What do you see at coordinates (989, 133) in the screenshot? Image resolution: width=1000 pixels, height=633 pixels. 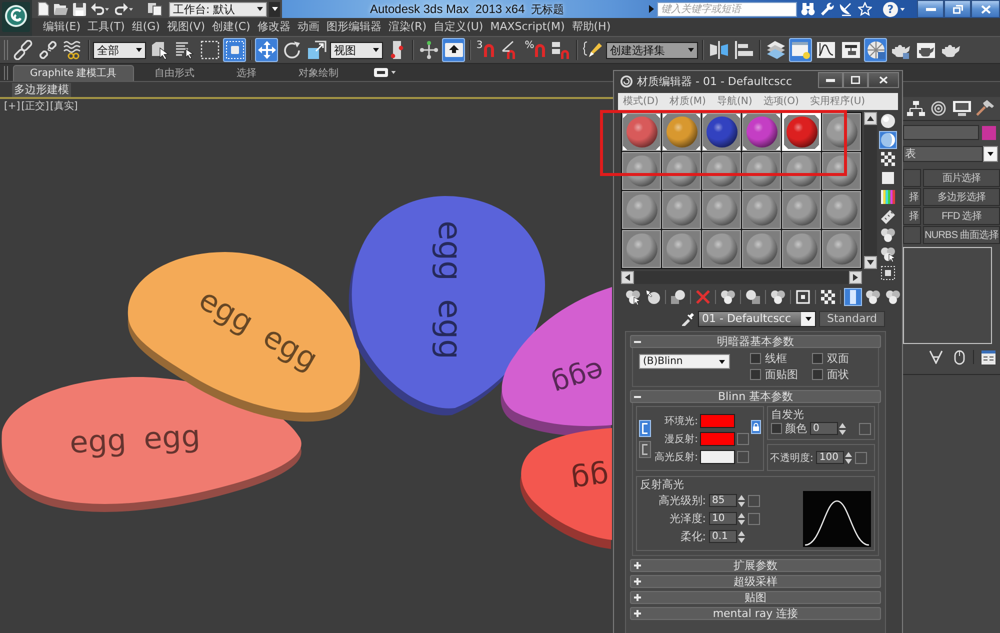 I see `object-color-swatch` at bounding box center [989, 133].